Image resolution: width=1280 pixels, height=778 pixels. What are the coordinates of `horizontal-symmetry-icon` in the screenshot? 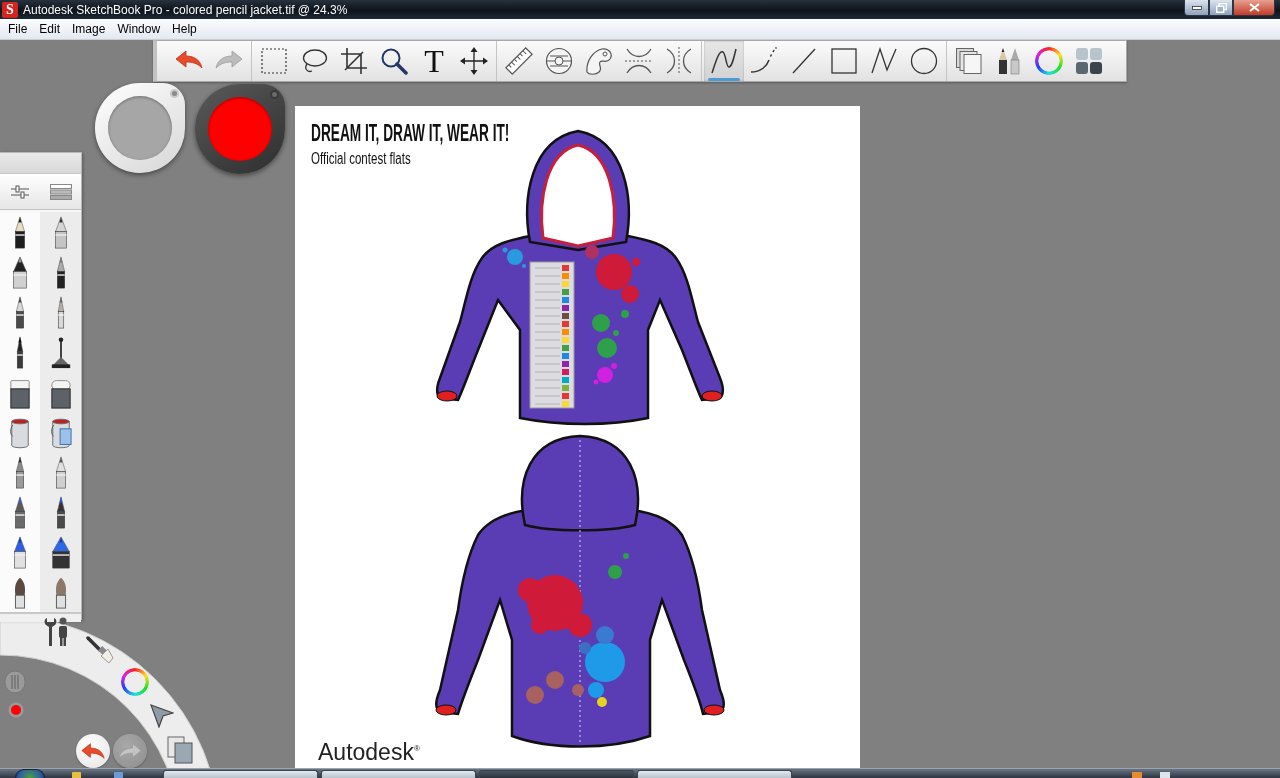 It's located at (639, 61).